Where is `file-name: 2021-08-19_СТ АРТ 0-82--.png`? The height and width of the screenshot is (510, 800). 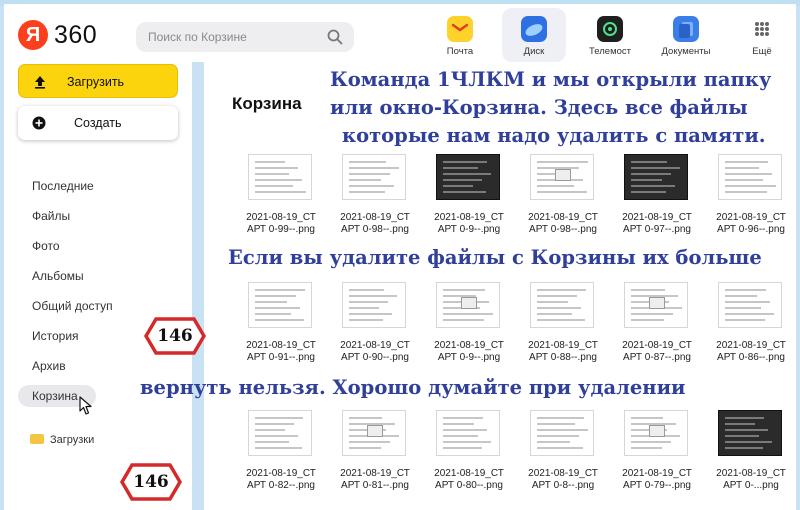
file-name: 2021-08-19_СТ АРТ 0-82--.png is located at coordinates (281, 479).